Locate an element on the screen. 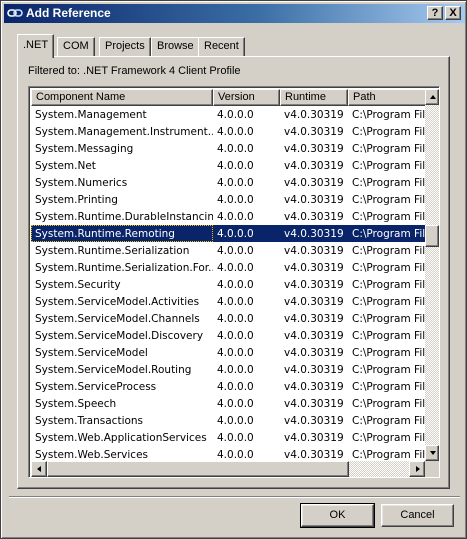  ok-button: OK is located at coordinates (337, 515).